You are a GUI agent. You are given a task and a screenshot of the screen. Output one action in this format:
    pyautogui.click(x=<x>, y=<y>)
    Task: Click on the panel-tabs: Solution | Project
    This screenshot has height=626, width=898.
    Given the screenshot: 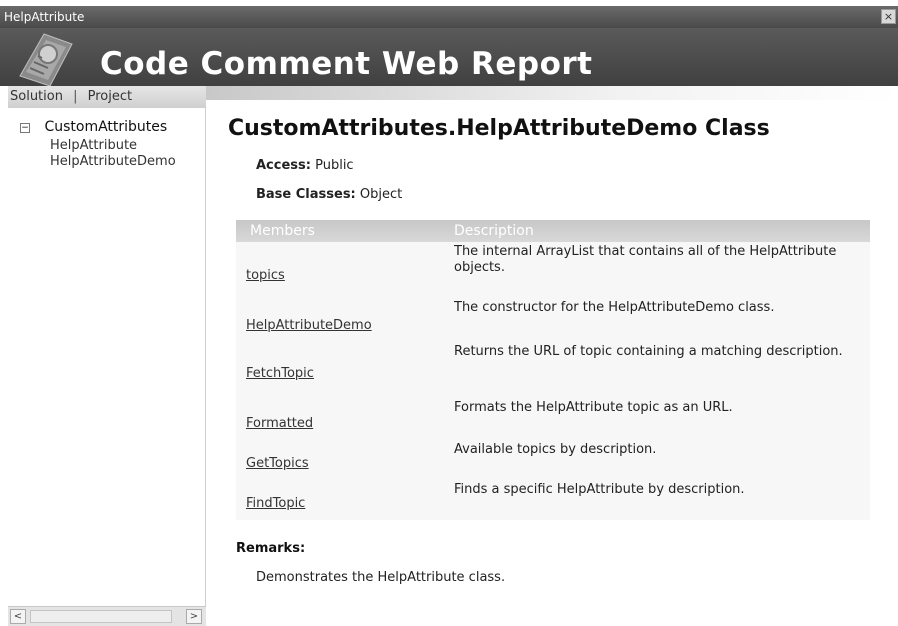 What is the action you would take?
    pyautogui.click(x=107, y=97)
    